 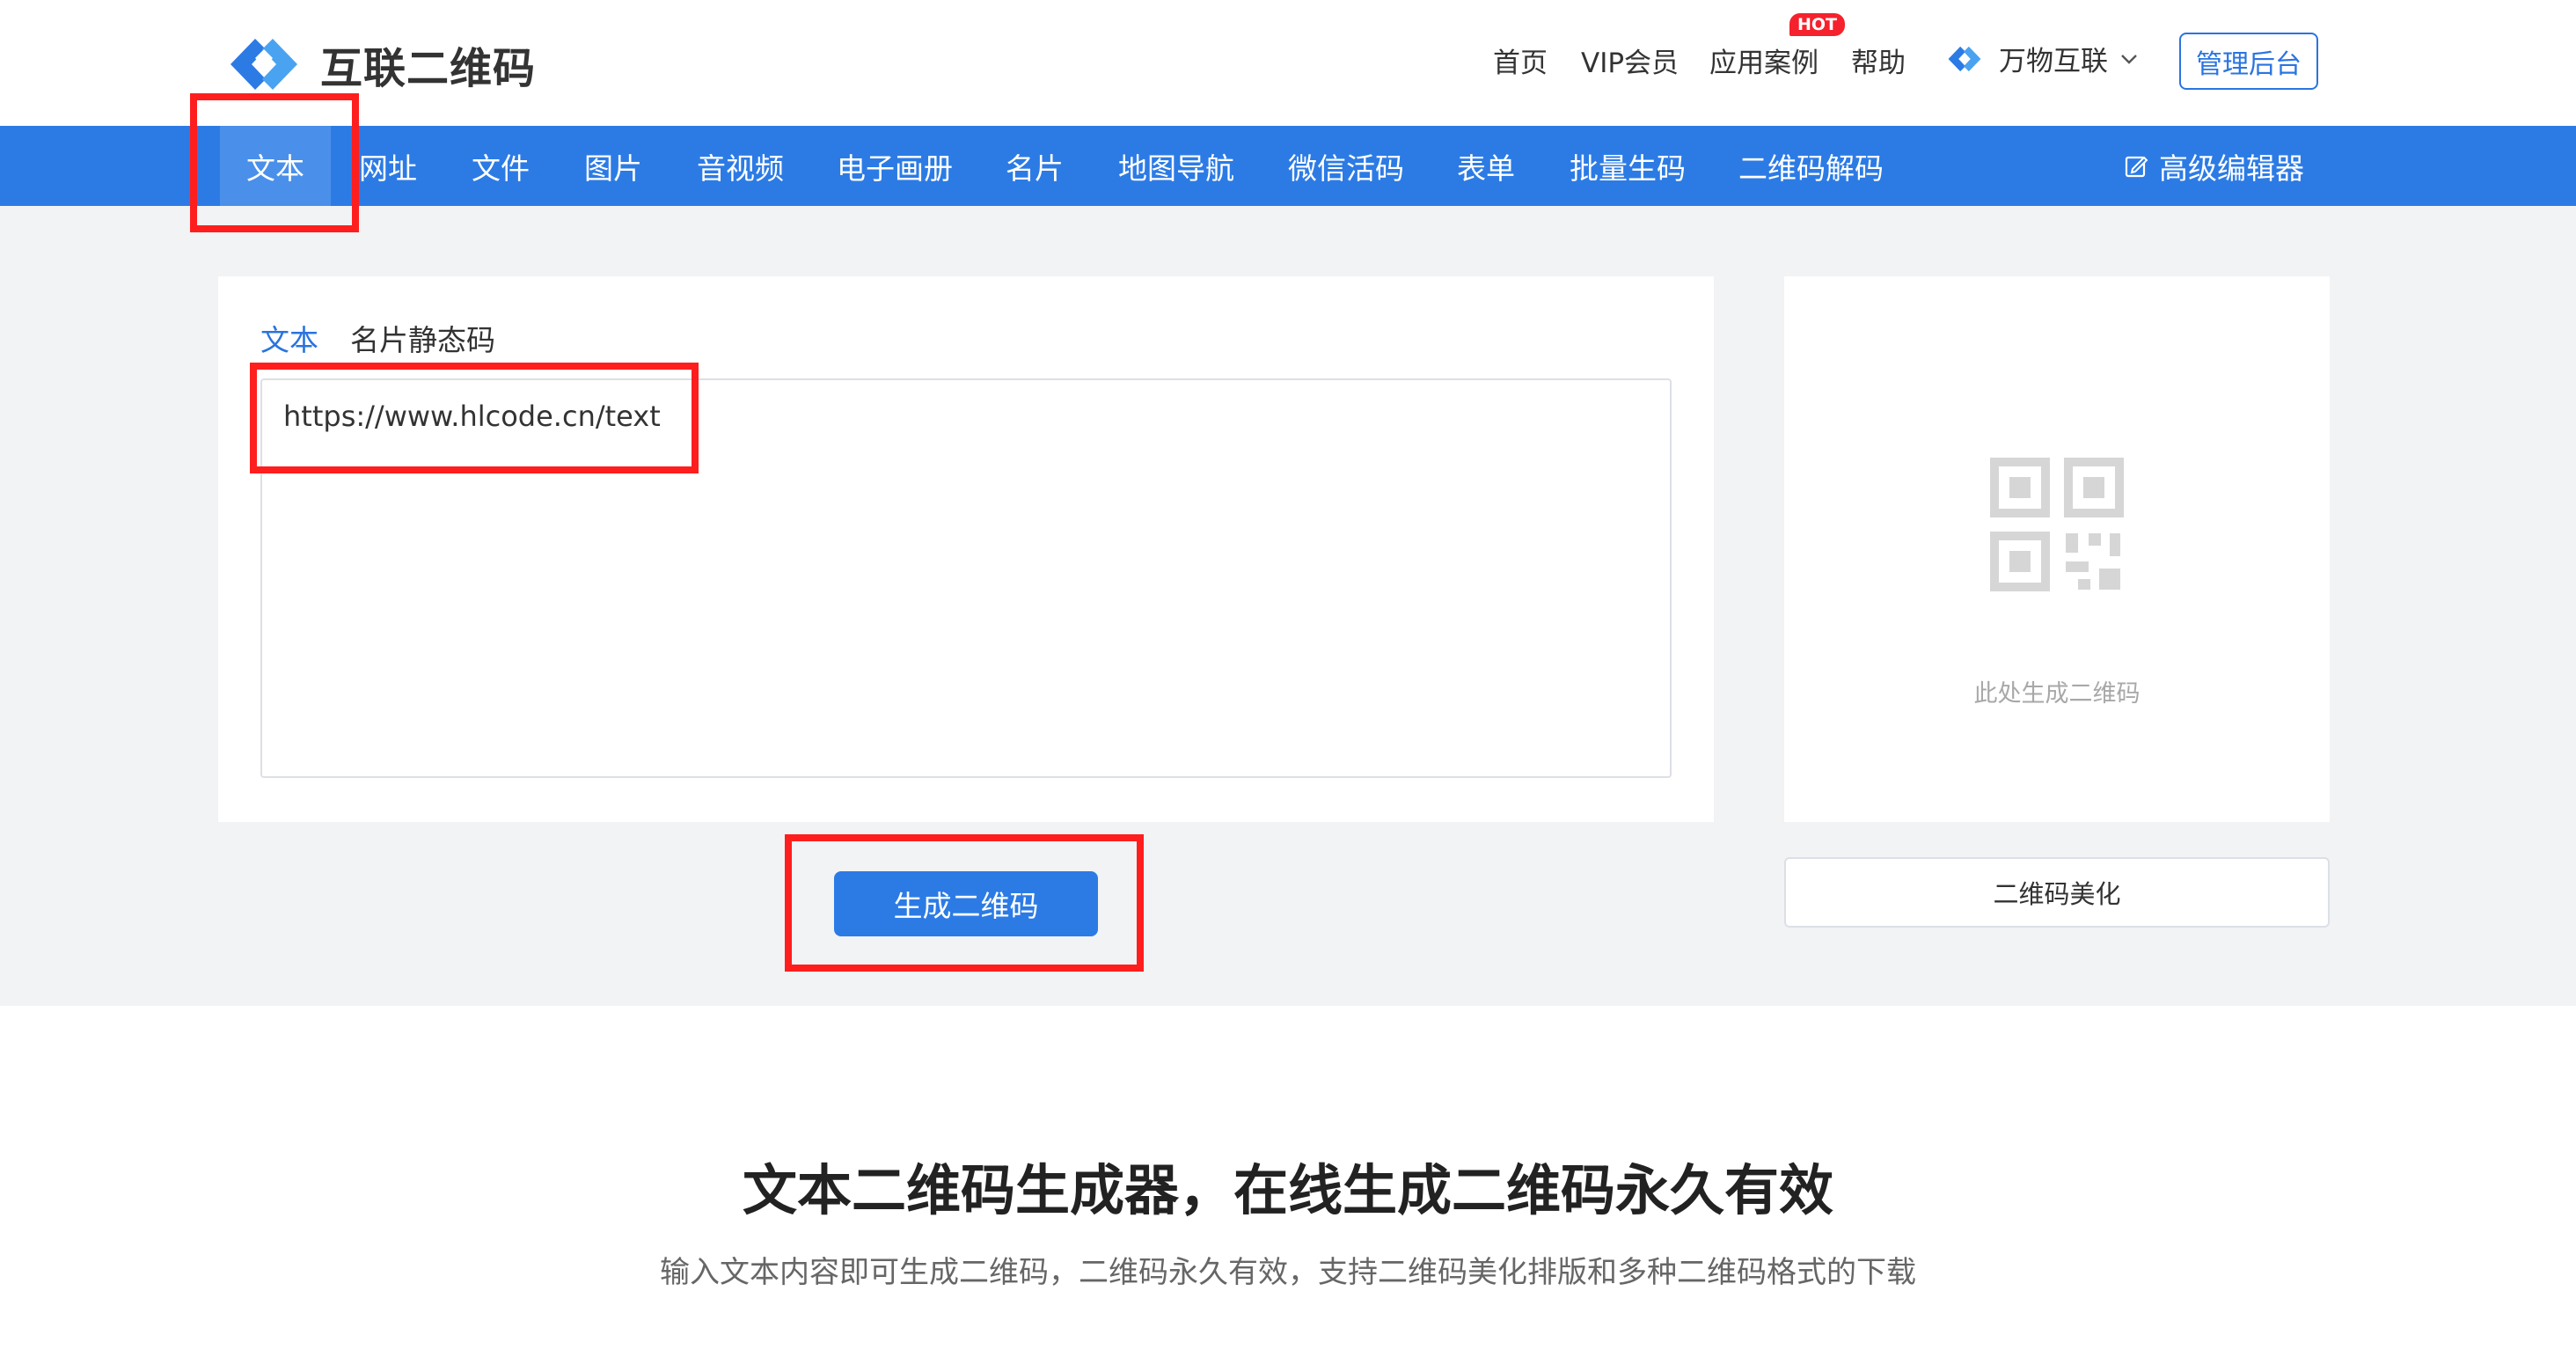 What do you see at coordinates (1176, 166) in the screenshot?
I see `tab-map-navigation: 地图导航` at bounding box center [1176, 166].